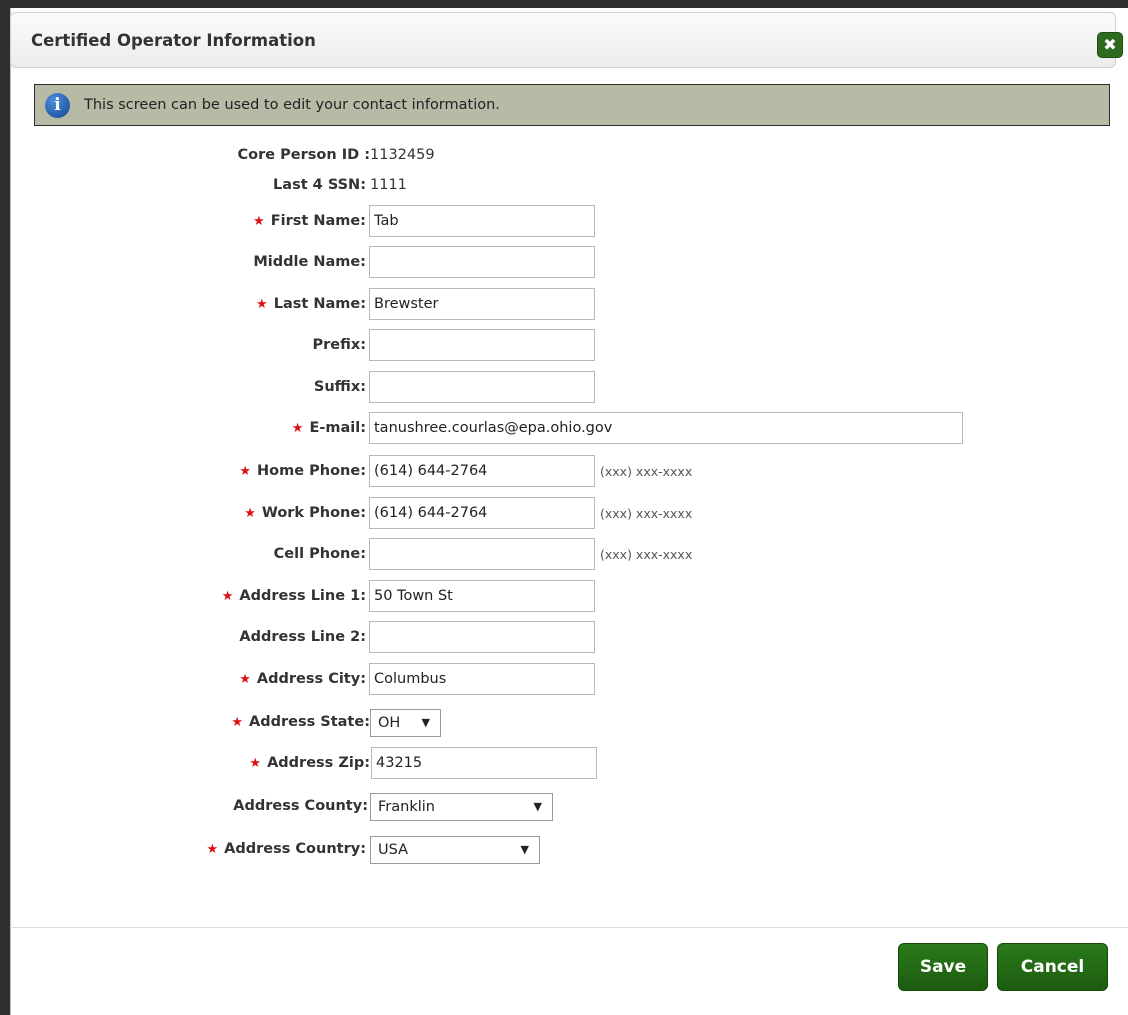 The image size is (1128, 1015). Describe the element at coordinates (646, 554) in the screenshot. I see `cell-phone-format-hint: (xxx) xxx-xxxx` at that location.